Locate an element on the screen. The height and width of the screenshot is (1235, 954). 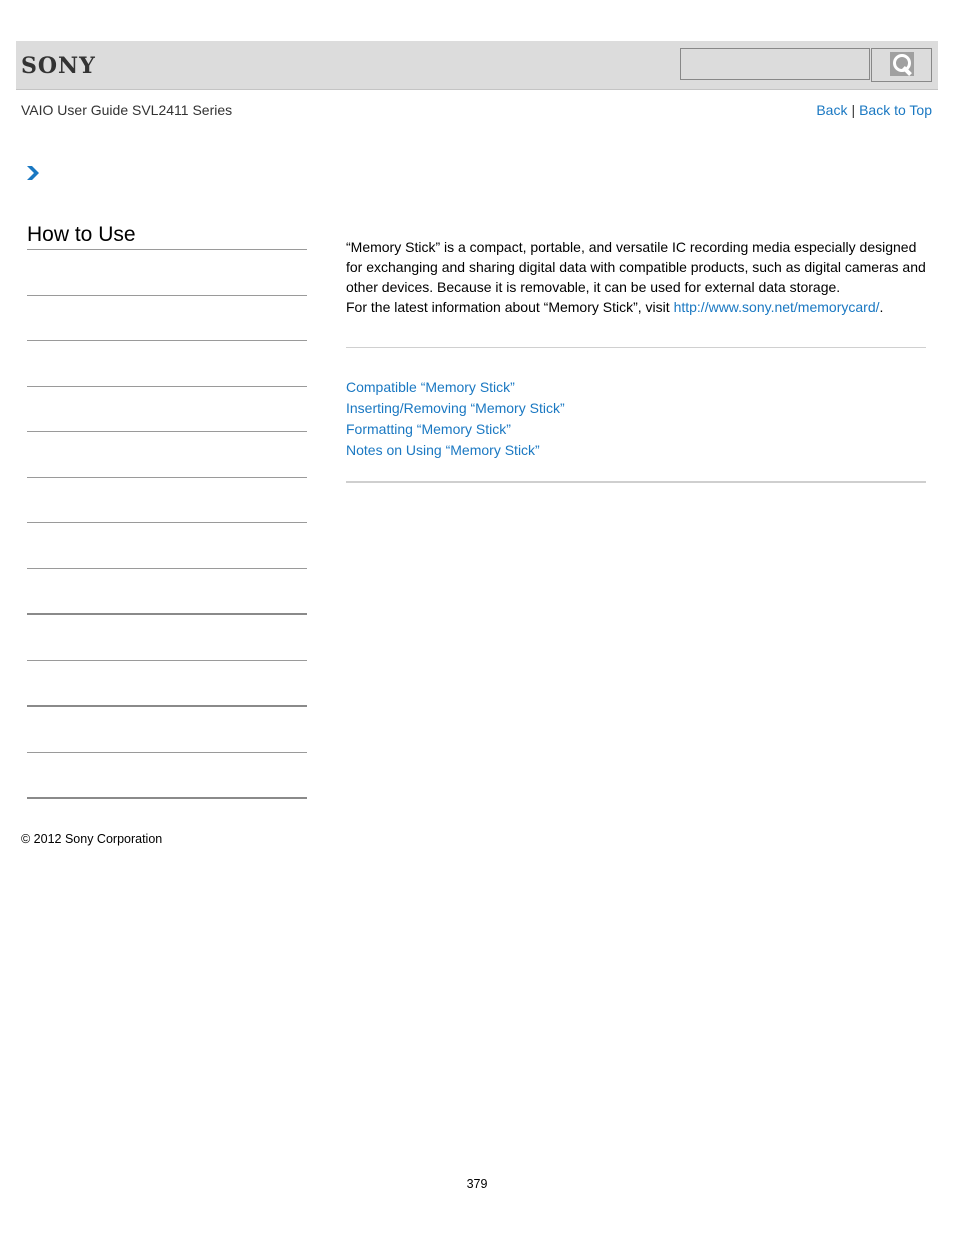
back-to-top-link: Back to Top is located at coordinates (895, 110).